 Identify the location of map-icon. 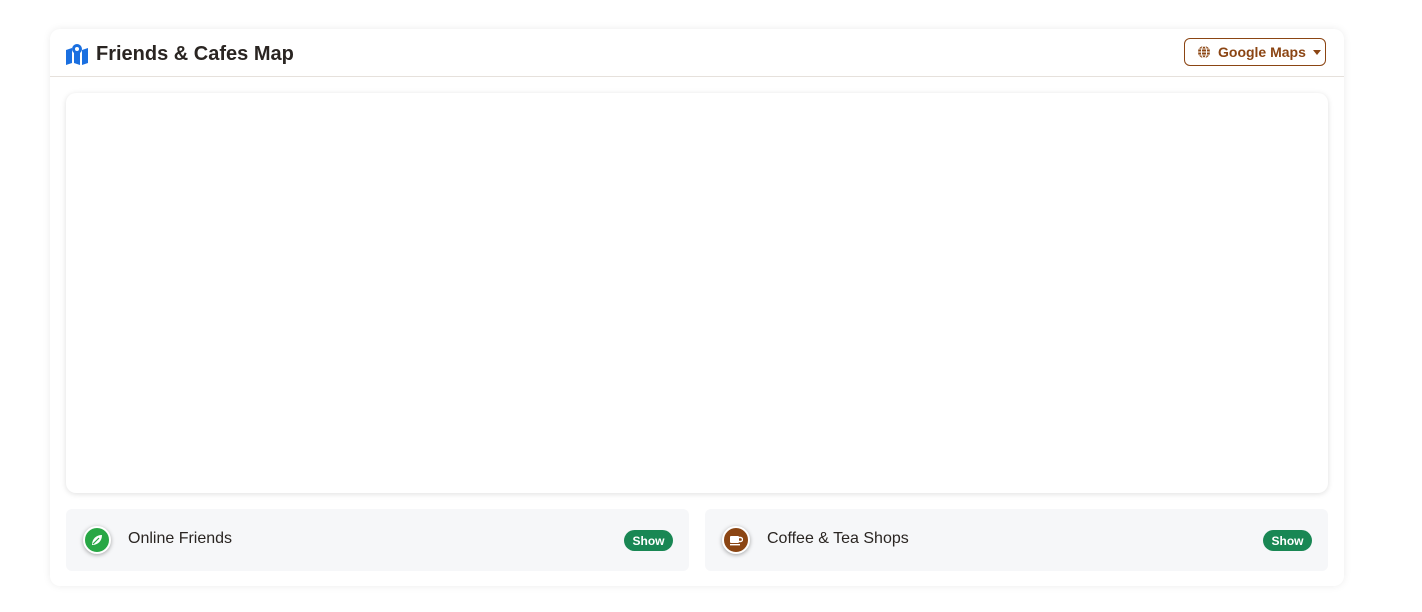
(77, 54).